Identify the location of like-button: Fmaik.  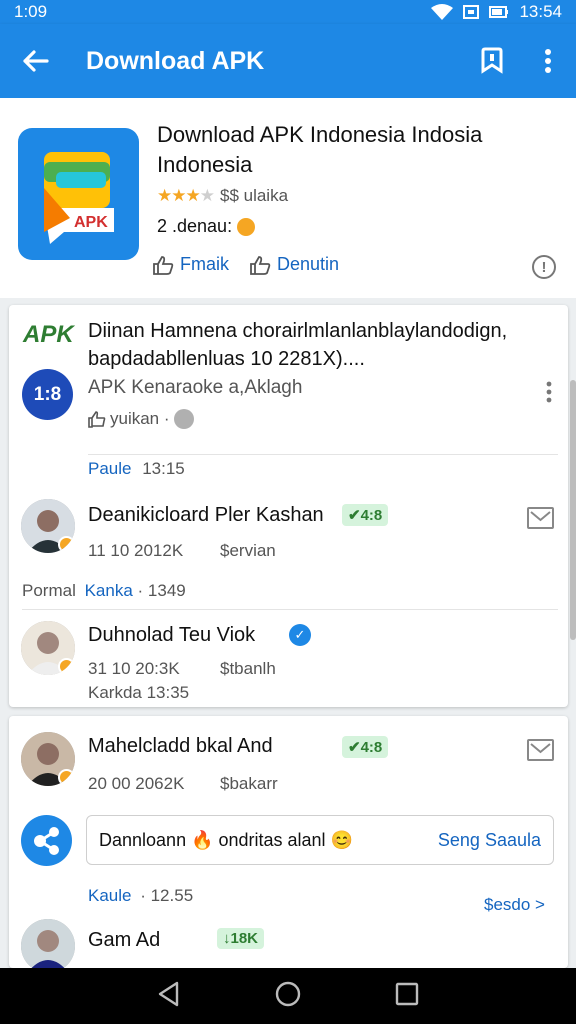
(190, 264).